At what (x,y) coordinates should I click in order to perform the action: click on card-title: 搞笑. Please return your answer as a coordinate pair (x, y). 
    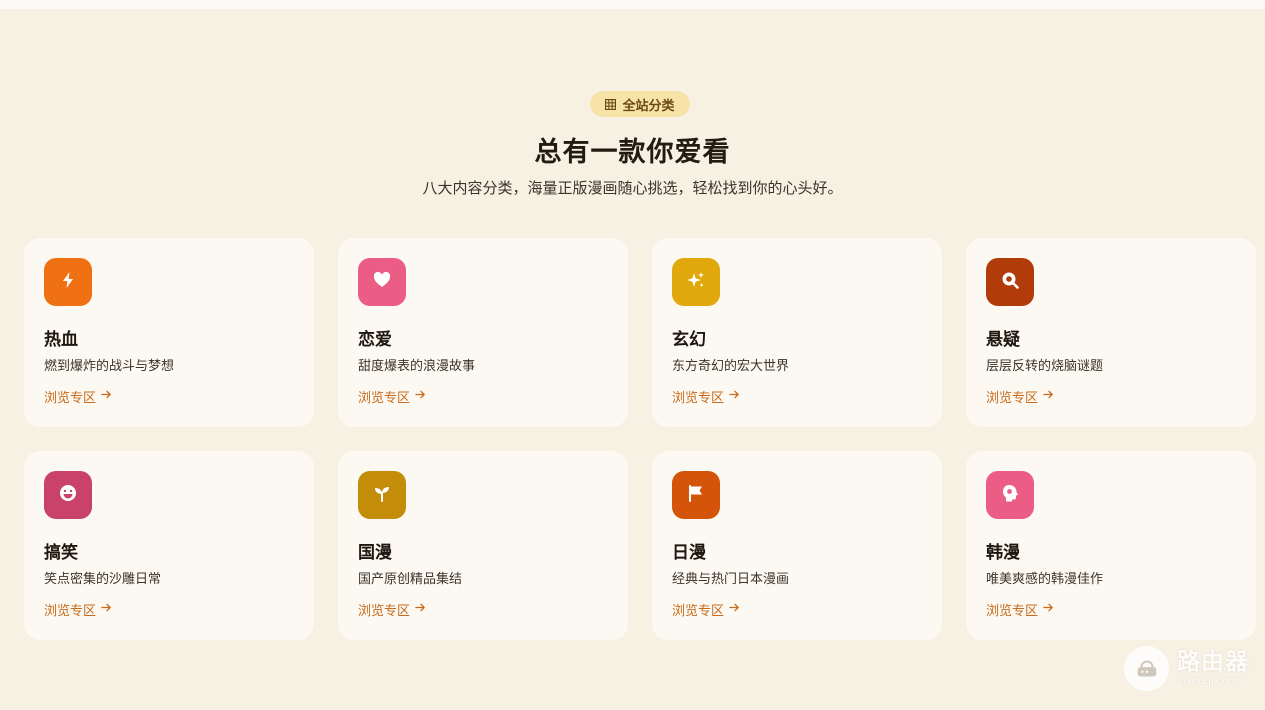
    Looking at the image, I should click on (61, 553).